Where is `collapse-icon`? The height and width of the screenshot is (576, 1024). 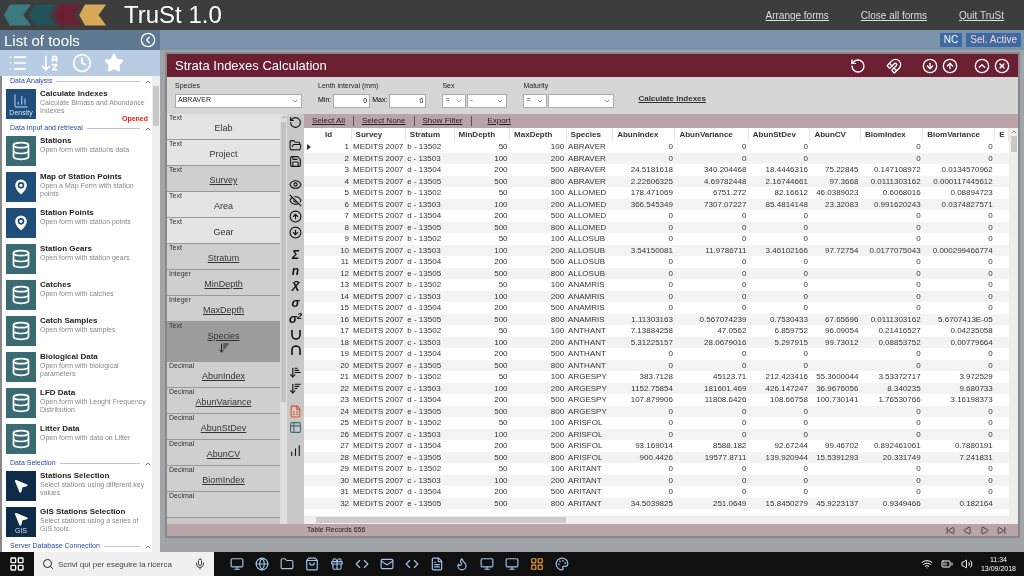
collapse-icon is located at coordinates (148, 40).